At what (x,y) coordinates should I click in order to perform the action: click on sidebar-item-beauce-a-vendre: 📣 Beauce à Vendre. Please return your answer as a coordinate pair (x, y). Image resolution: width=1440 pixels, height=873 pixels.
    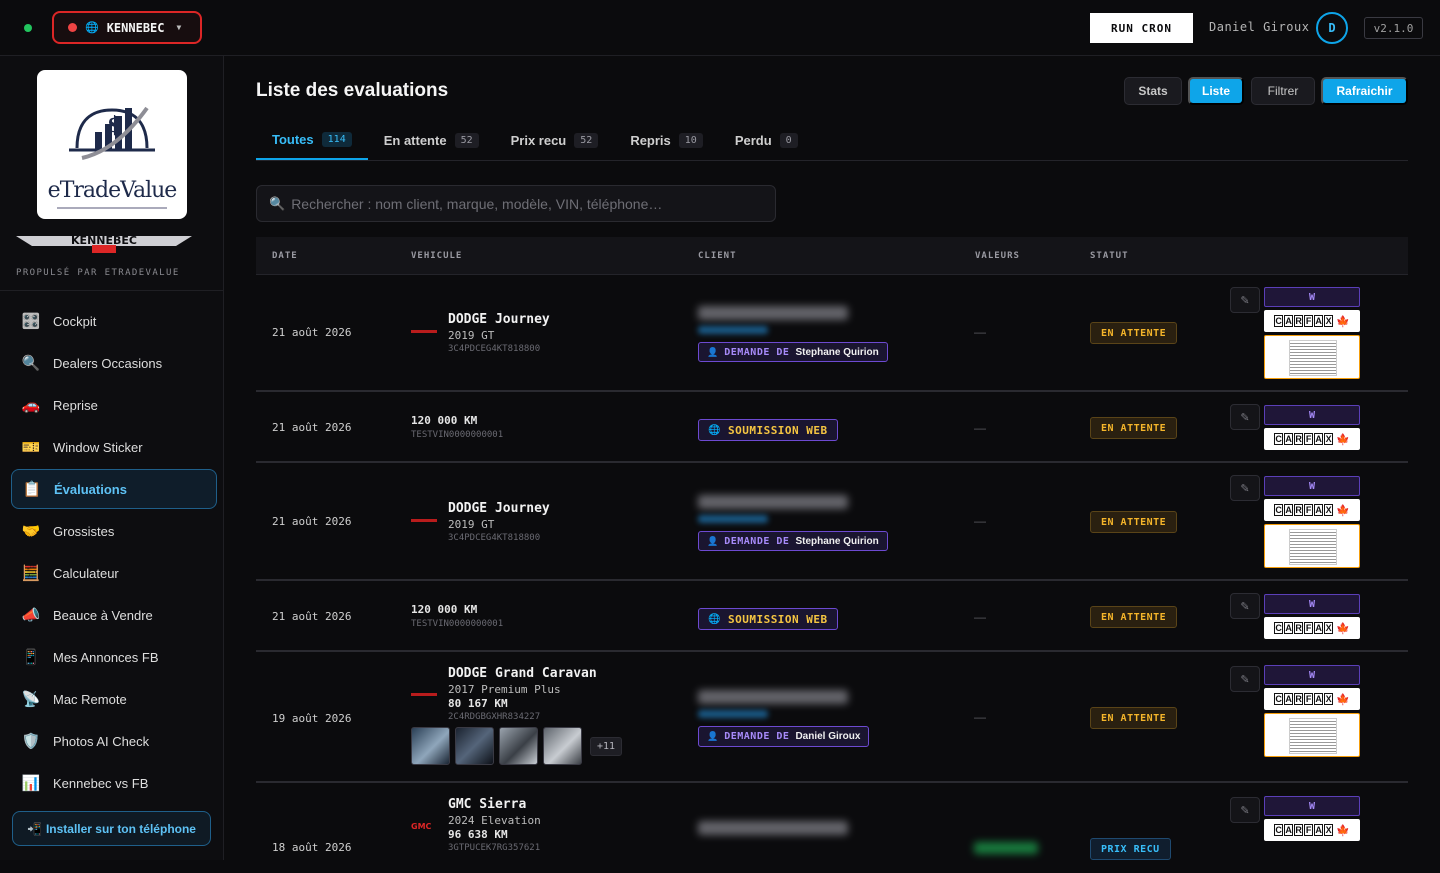
    Looking at the image, I should click on (114, 615).